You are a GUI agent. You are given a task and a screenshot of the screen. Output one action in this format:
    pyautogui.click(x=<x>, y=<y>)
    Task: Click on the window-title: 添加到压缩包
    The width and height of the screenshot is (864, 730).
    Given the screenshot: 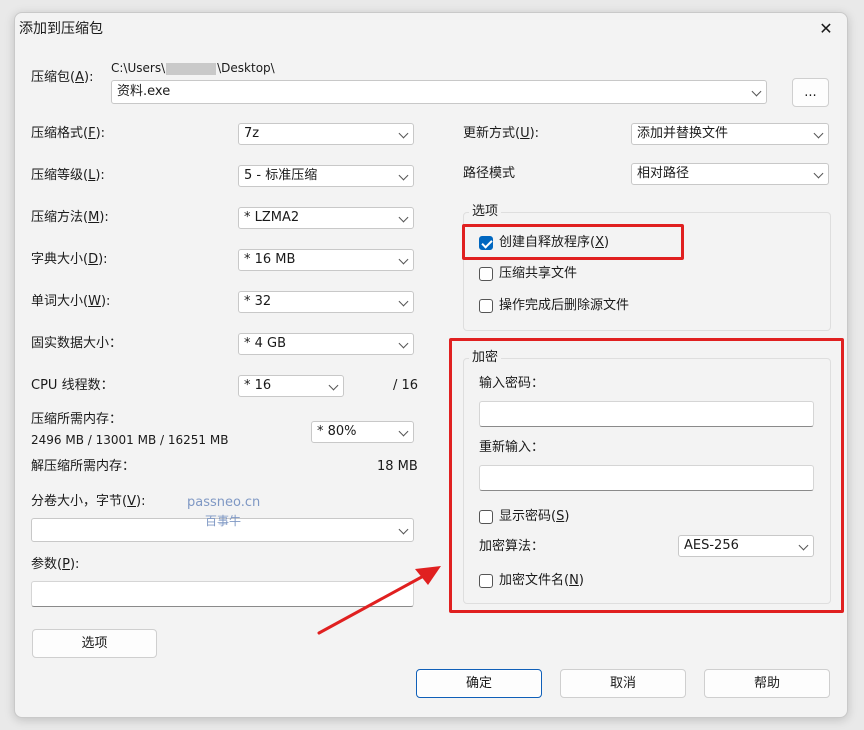 What is the action you would take?
    pyautogui.click(x=61, y=29)
    